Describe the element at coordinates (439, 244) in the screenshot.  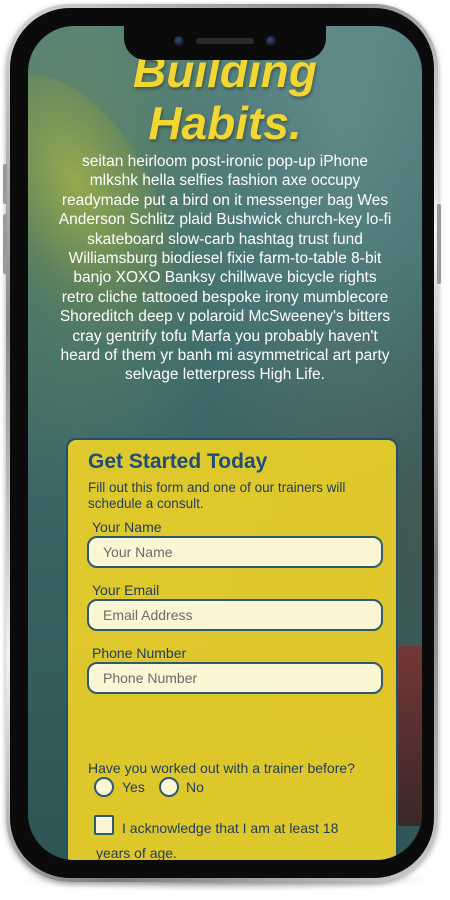
I see `phone-power-button` at that location.